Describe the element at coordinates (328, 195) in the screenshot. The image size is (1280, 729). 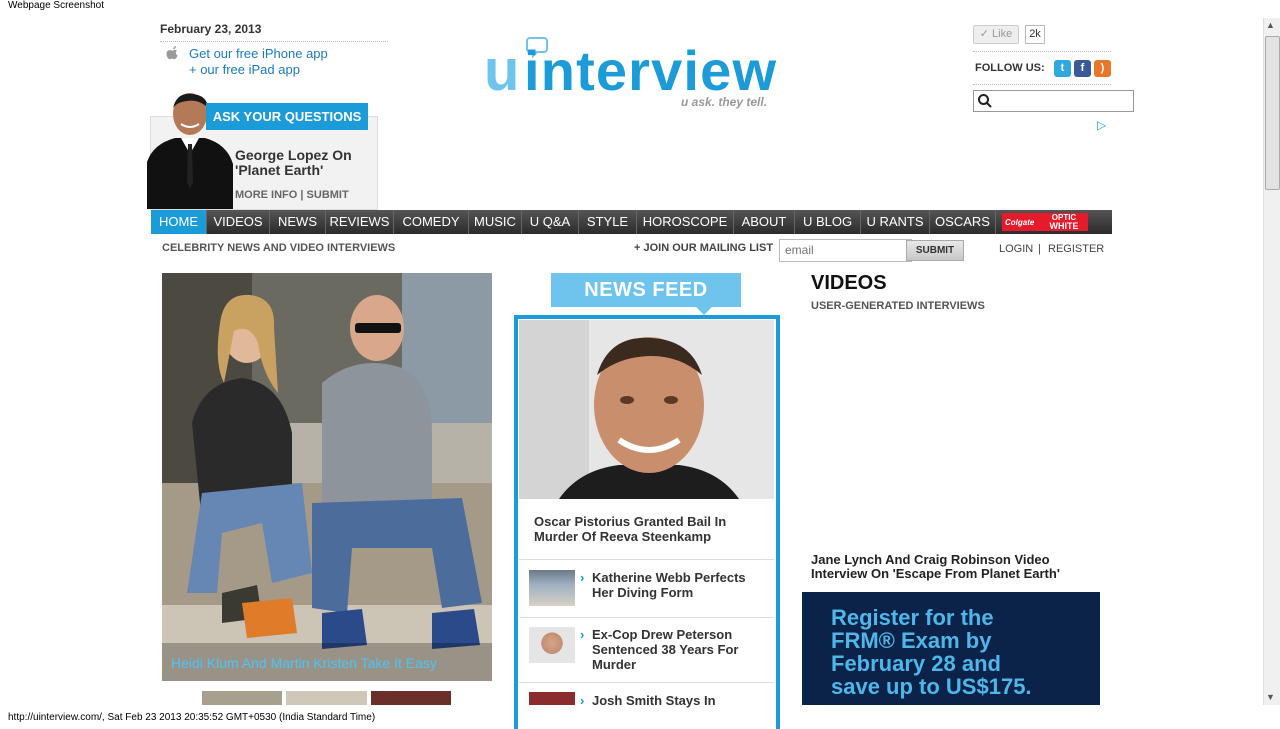
I see `submit-link: SUBMIT` at that location.